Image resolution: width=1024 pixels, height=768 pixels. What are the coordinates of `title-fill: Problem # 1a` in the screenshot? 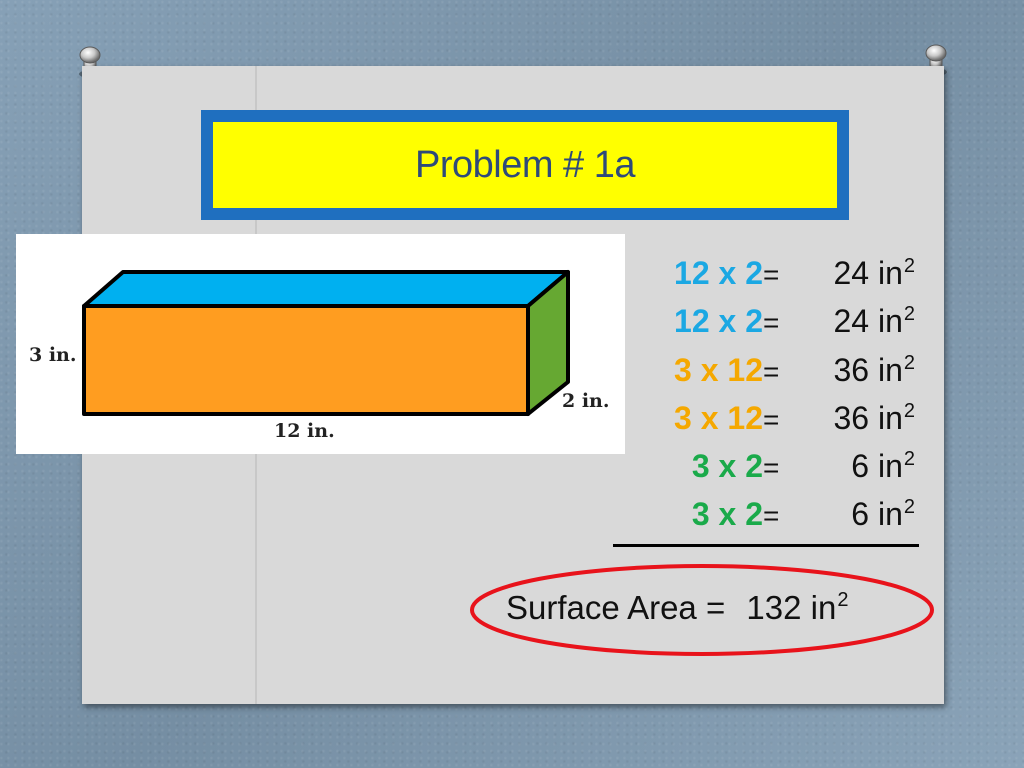 It's located at (525, 165).